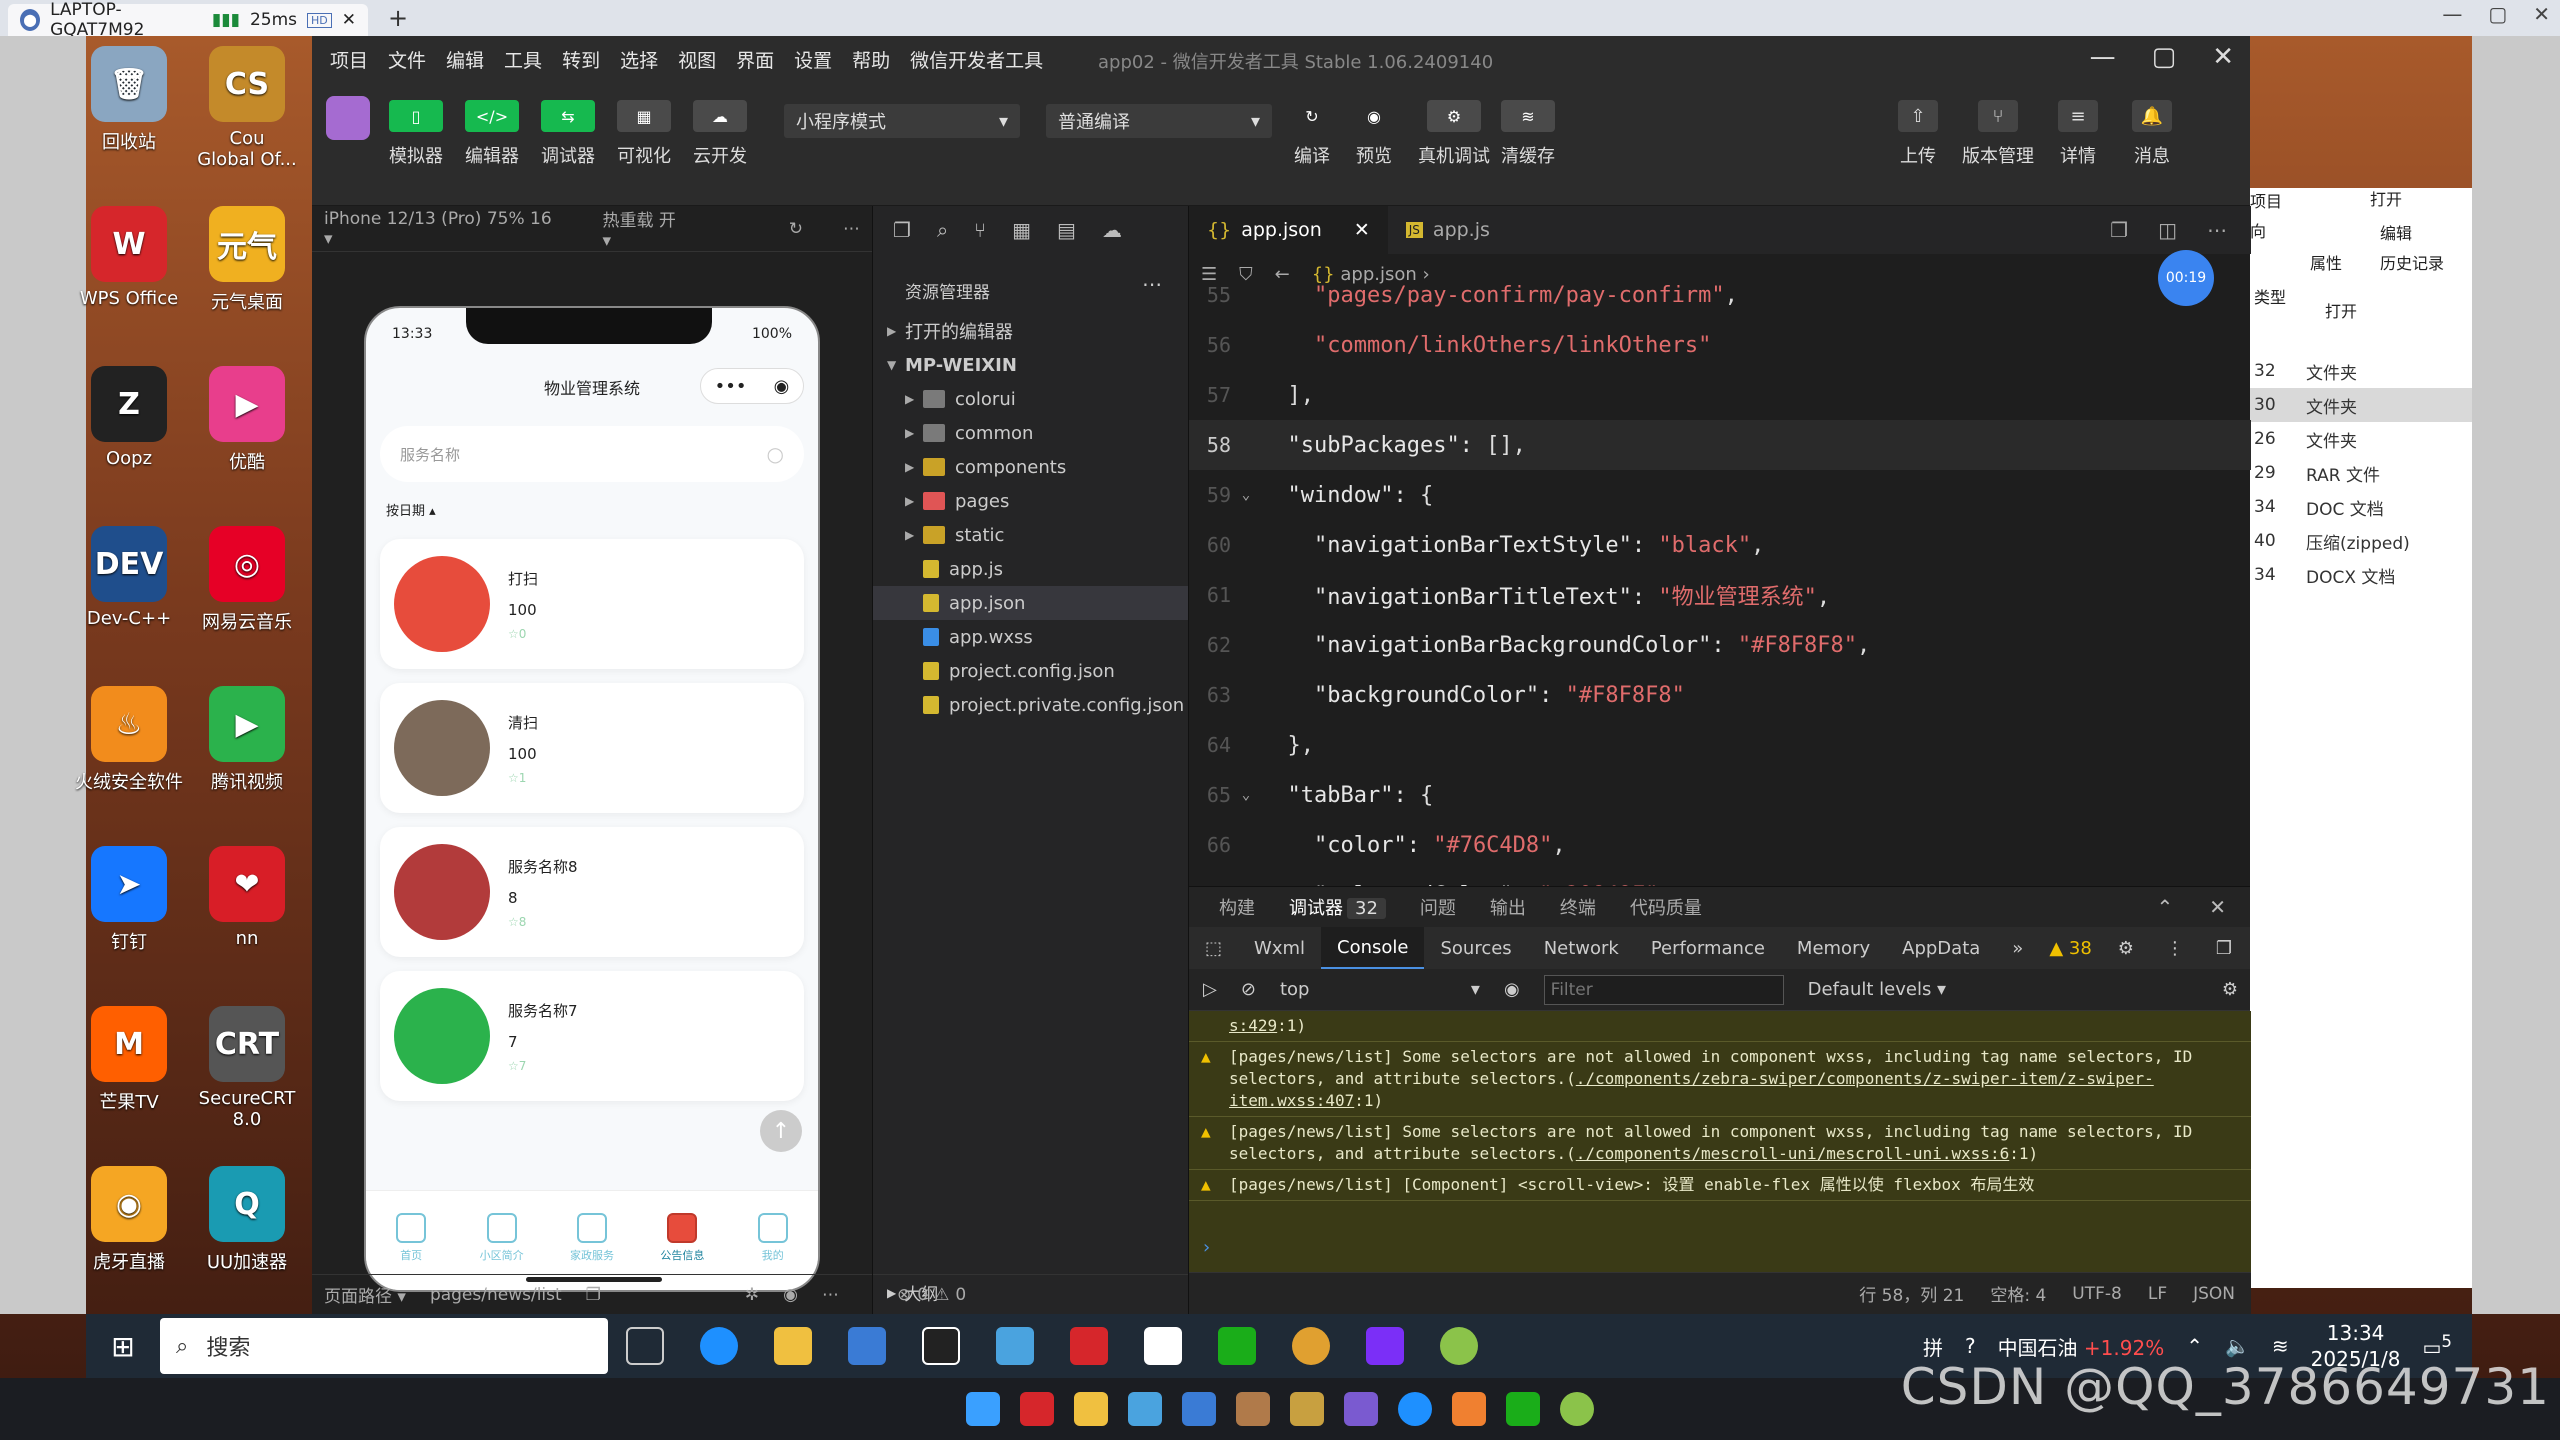 This screenshot has width=2560, height=1440. What do you see at coordinates (1066, 230) in the screenshot?
I see `storage-icon: ▤` at bounding box center [1066, 230].